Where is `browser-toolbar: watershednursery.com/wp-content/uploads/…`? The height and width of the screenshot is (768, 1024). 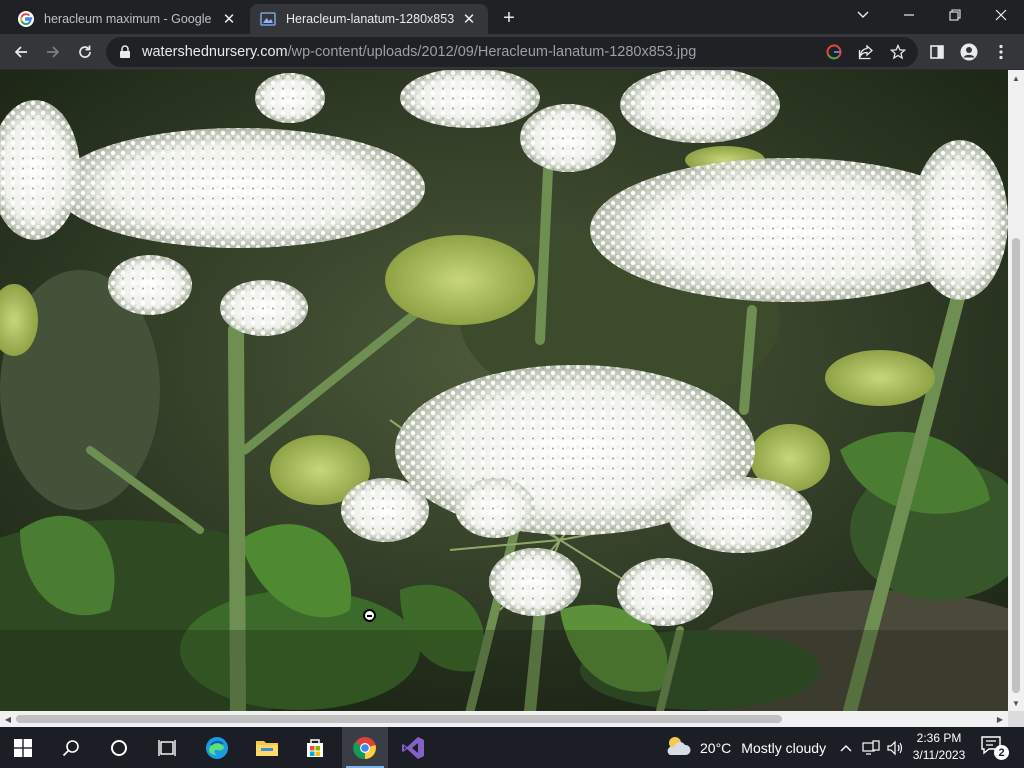
browser-toolbar: watershednursery.com/wp-content/uploads/… is located at coordinates (512, 52).